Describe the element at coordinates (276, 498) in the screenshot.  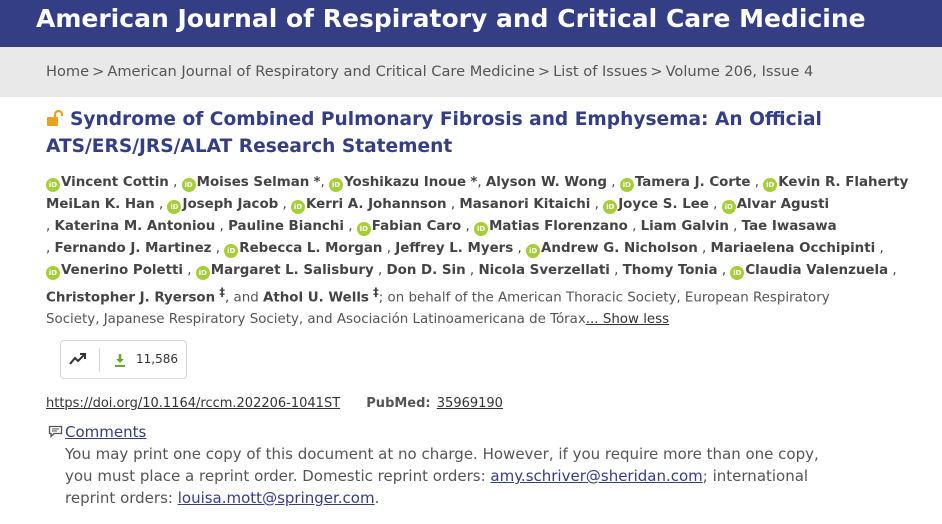
I see `international-reprint-email: louisa.mott@springer.com` at that location.